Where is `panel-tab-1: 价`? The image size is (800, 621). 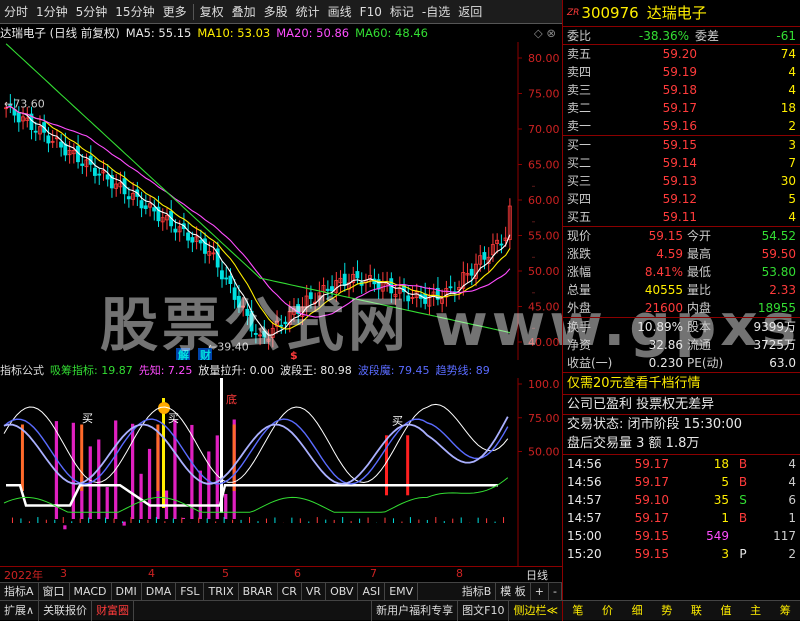
panel-tab-1: 价 is located at coordinates (607, 611).